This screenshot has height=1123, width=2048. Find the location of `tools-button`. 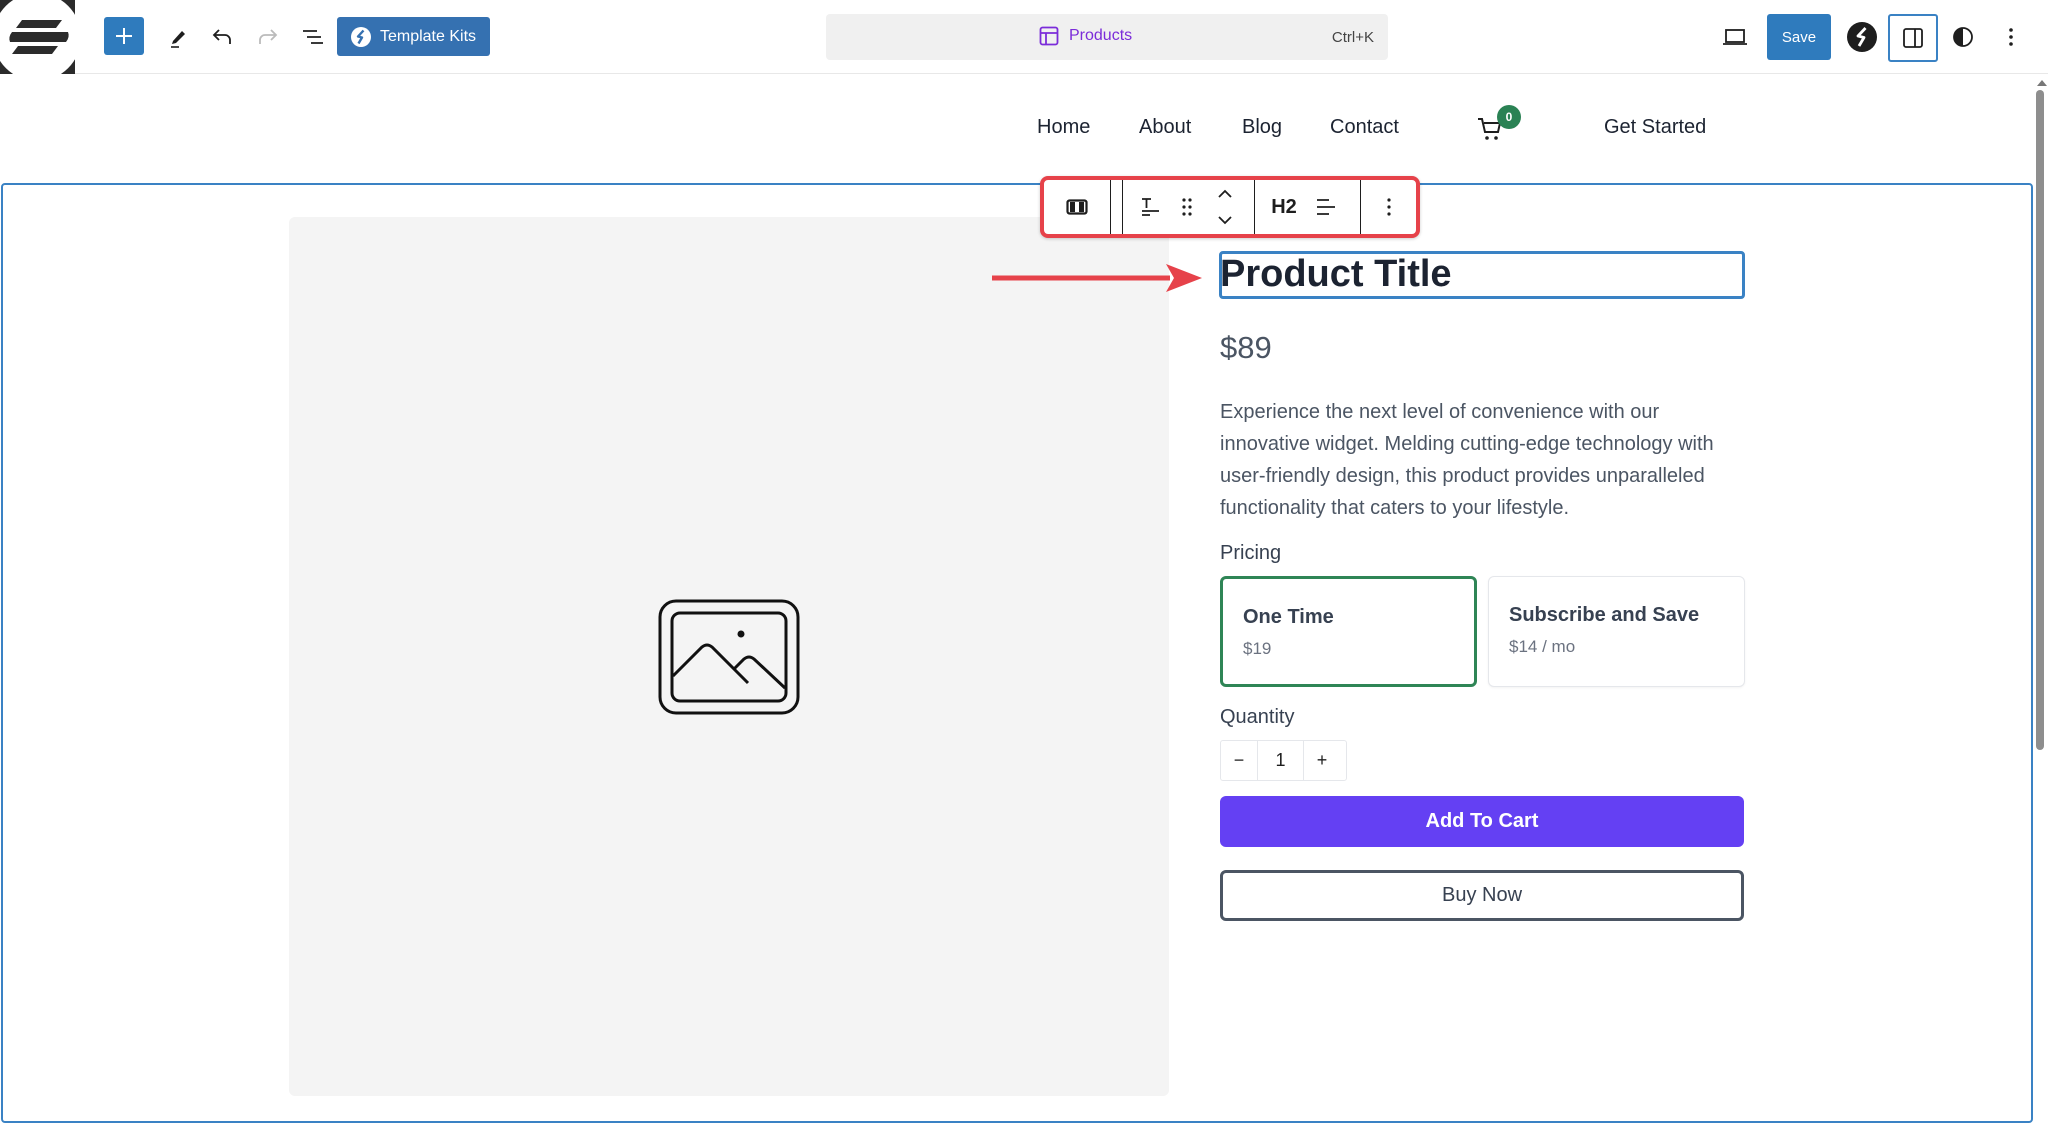

tools-button is located at coordinates (178, 37).